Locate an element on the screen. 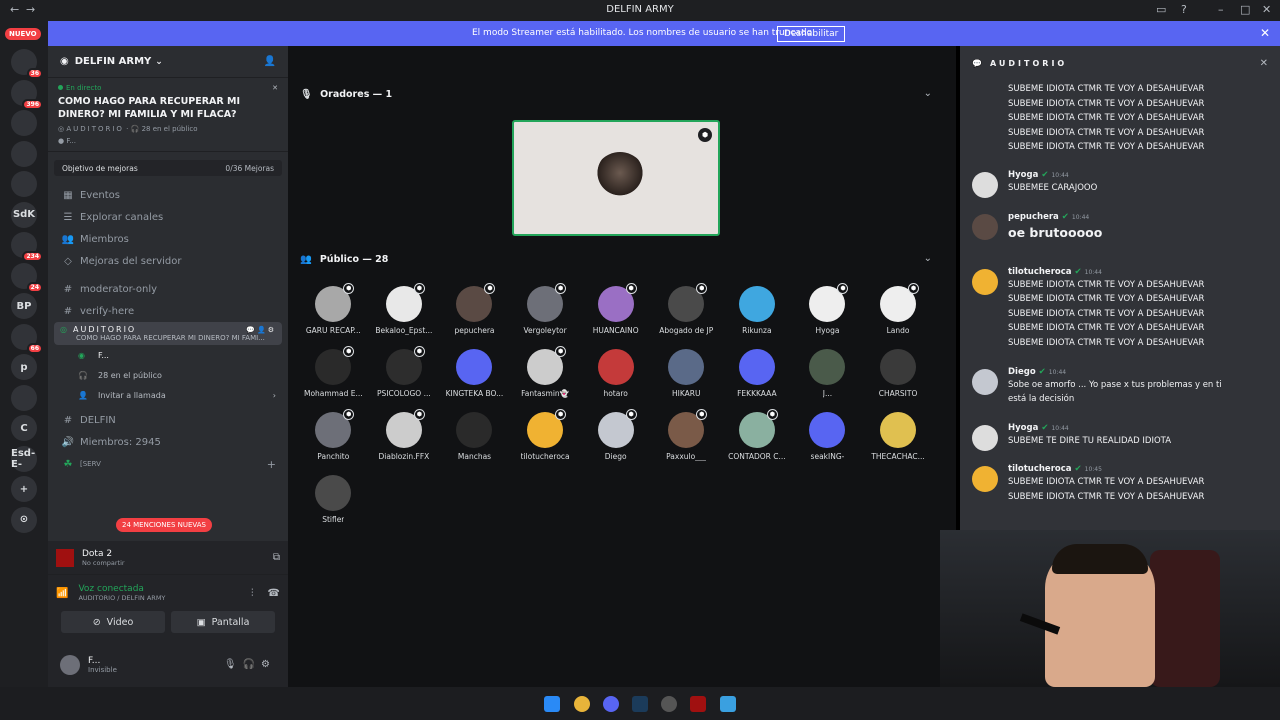 Image resolution: width=1280 pixels, height=720 pixels. audience-member: hotaro is located at coordinates (615, 373).